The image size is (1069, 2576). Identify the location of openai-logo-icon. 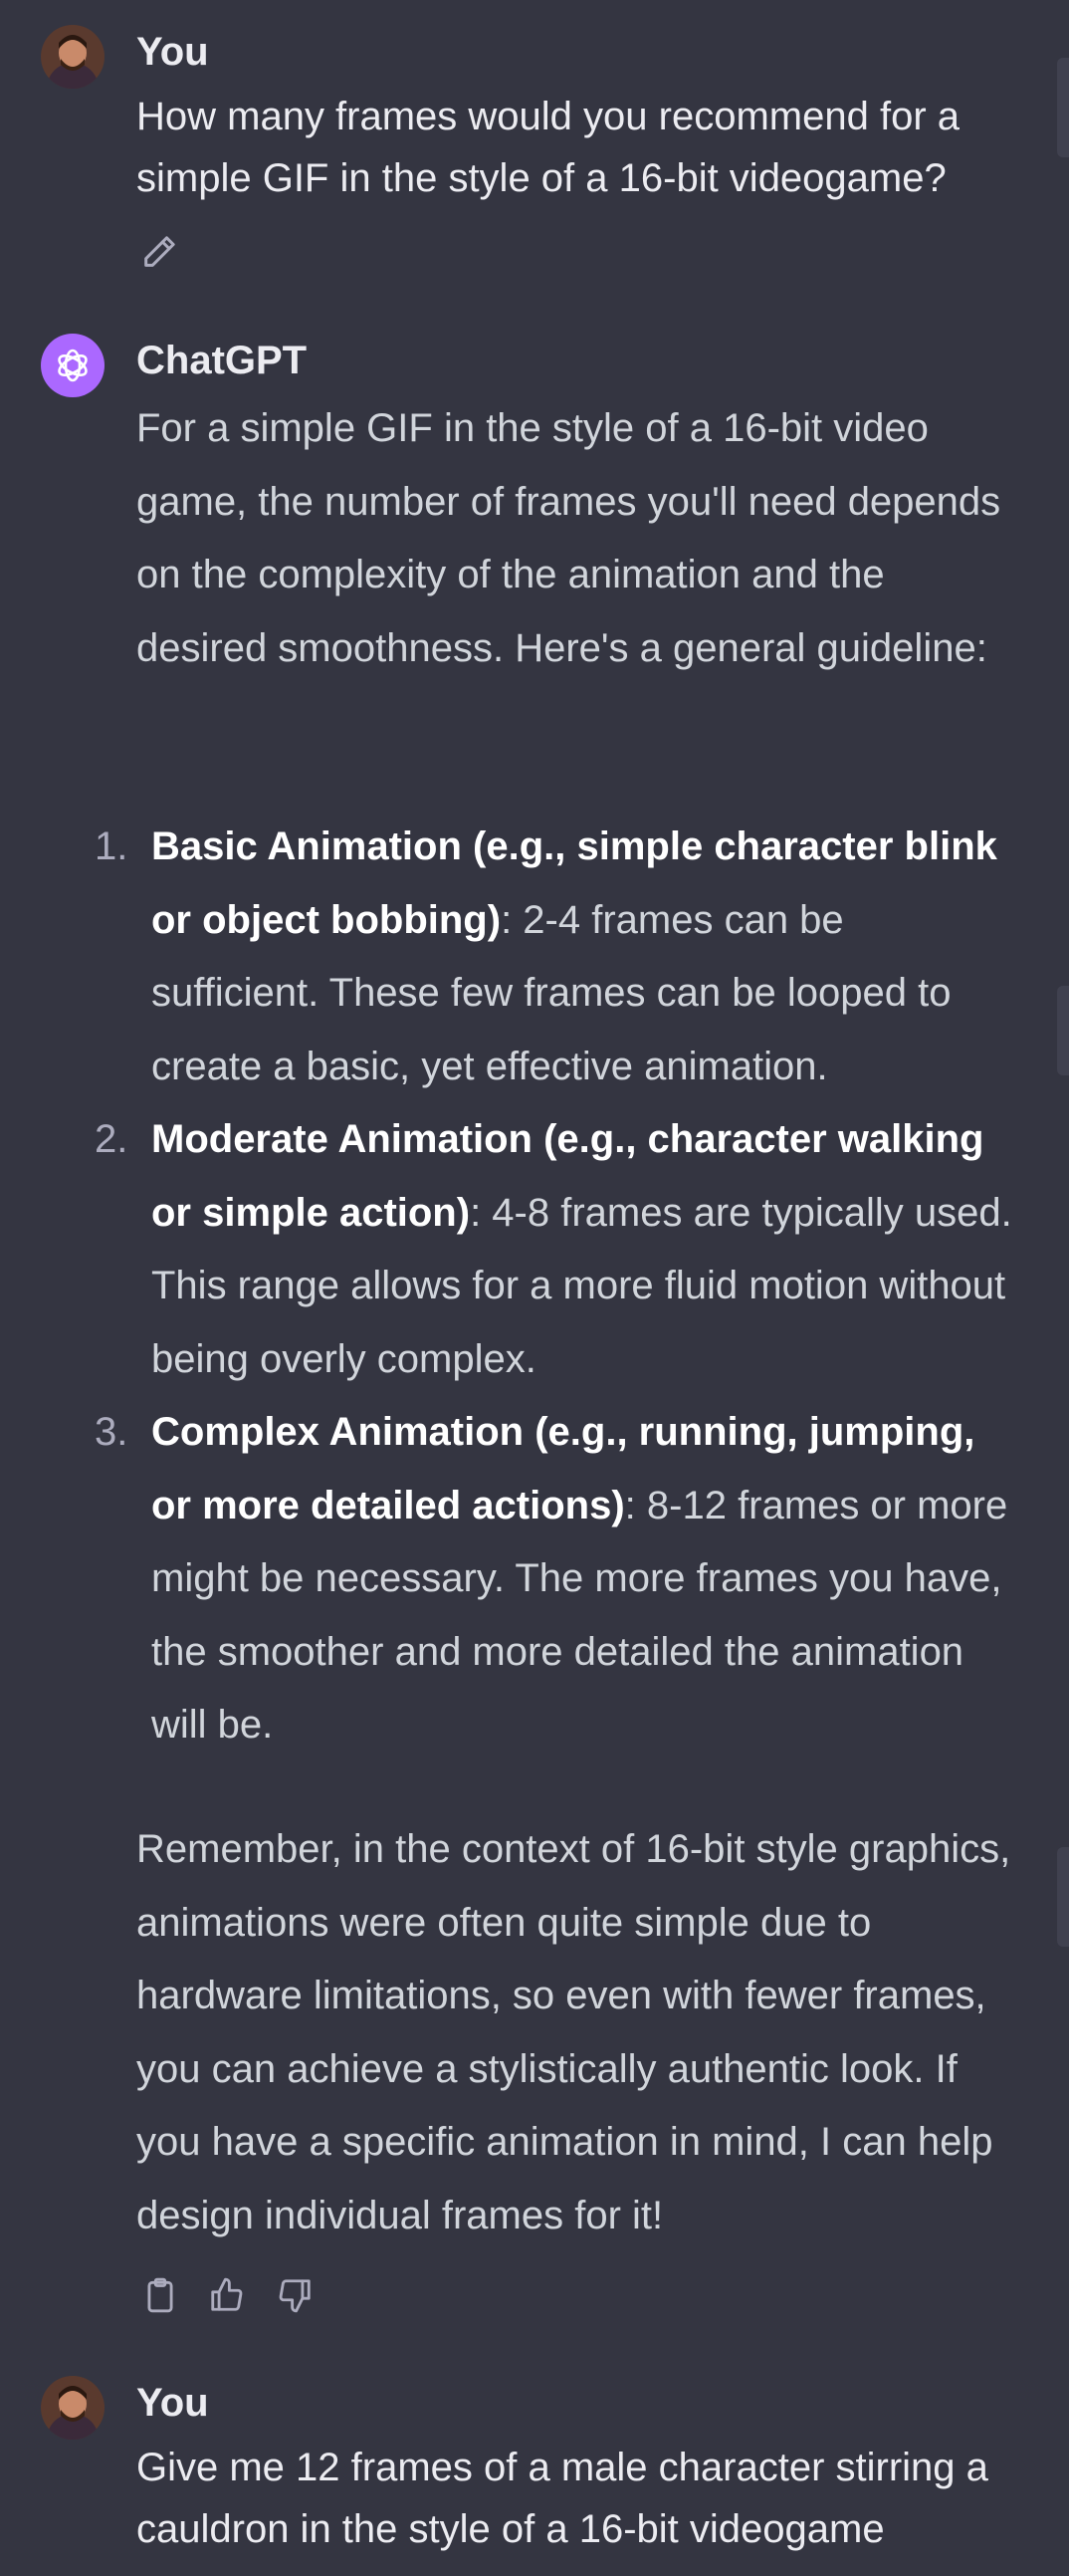
(73, 365).